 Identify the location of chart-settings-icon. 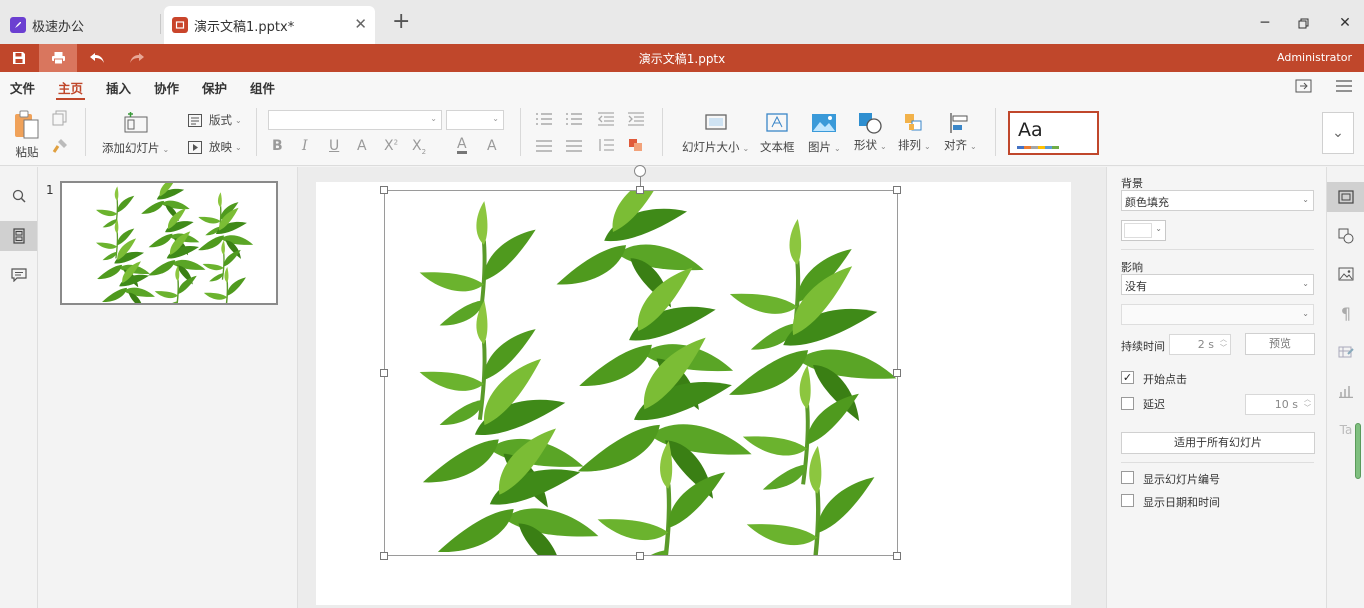
(1345, 391).